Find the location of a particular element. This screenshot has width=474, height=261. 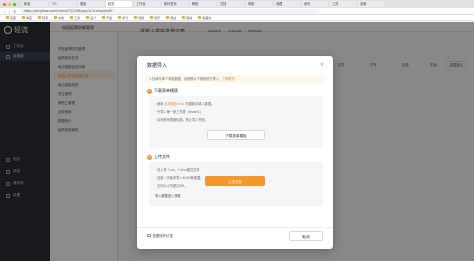

bookmark-item: 音乐 is located at coordinates (155, 18).